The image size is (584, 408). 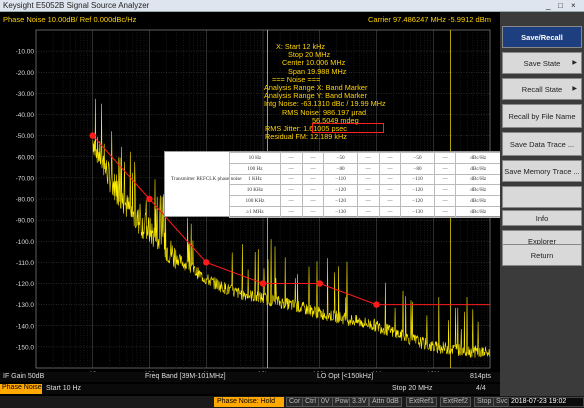 I want to click on attn-indicator: Attn 0dB, so click(x=385, y=402).